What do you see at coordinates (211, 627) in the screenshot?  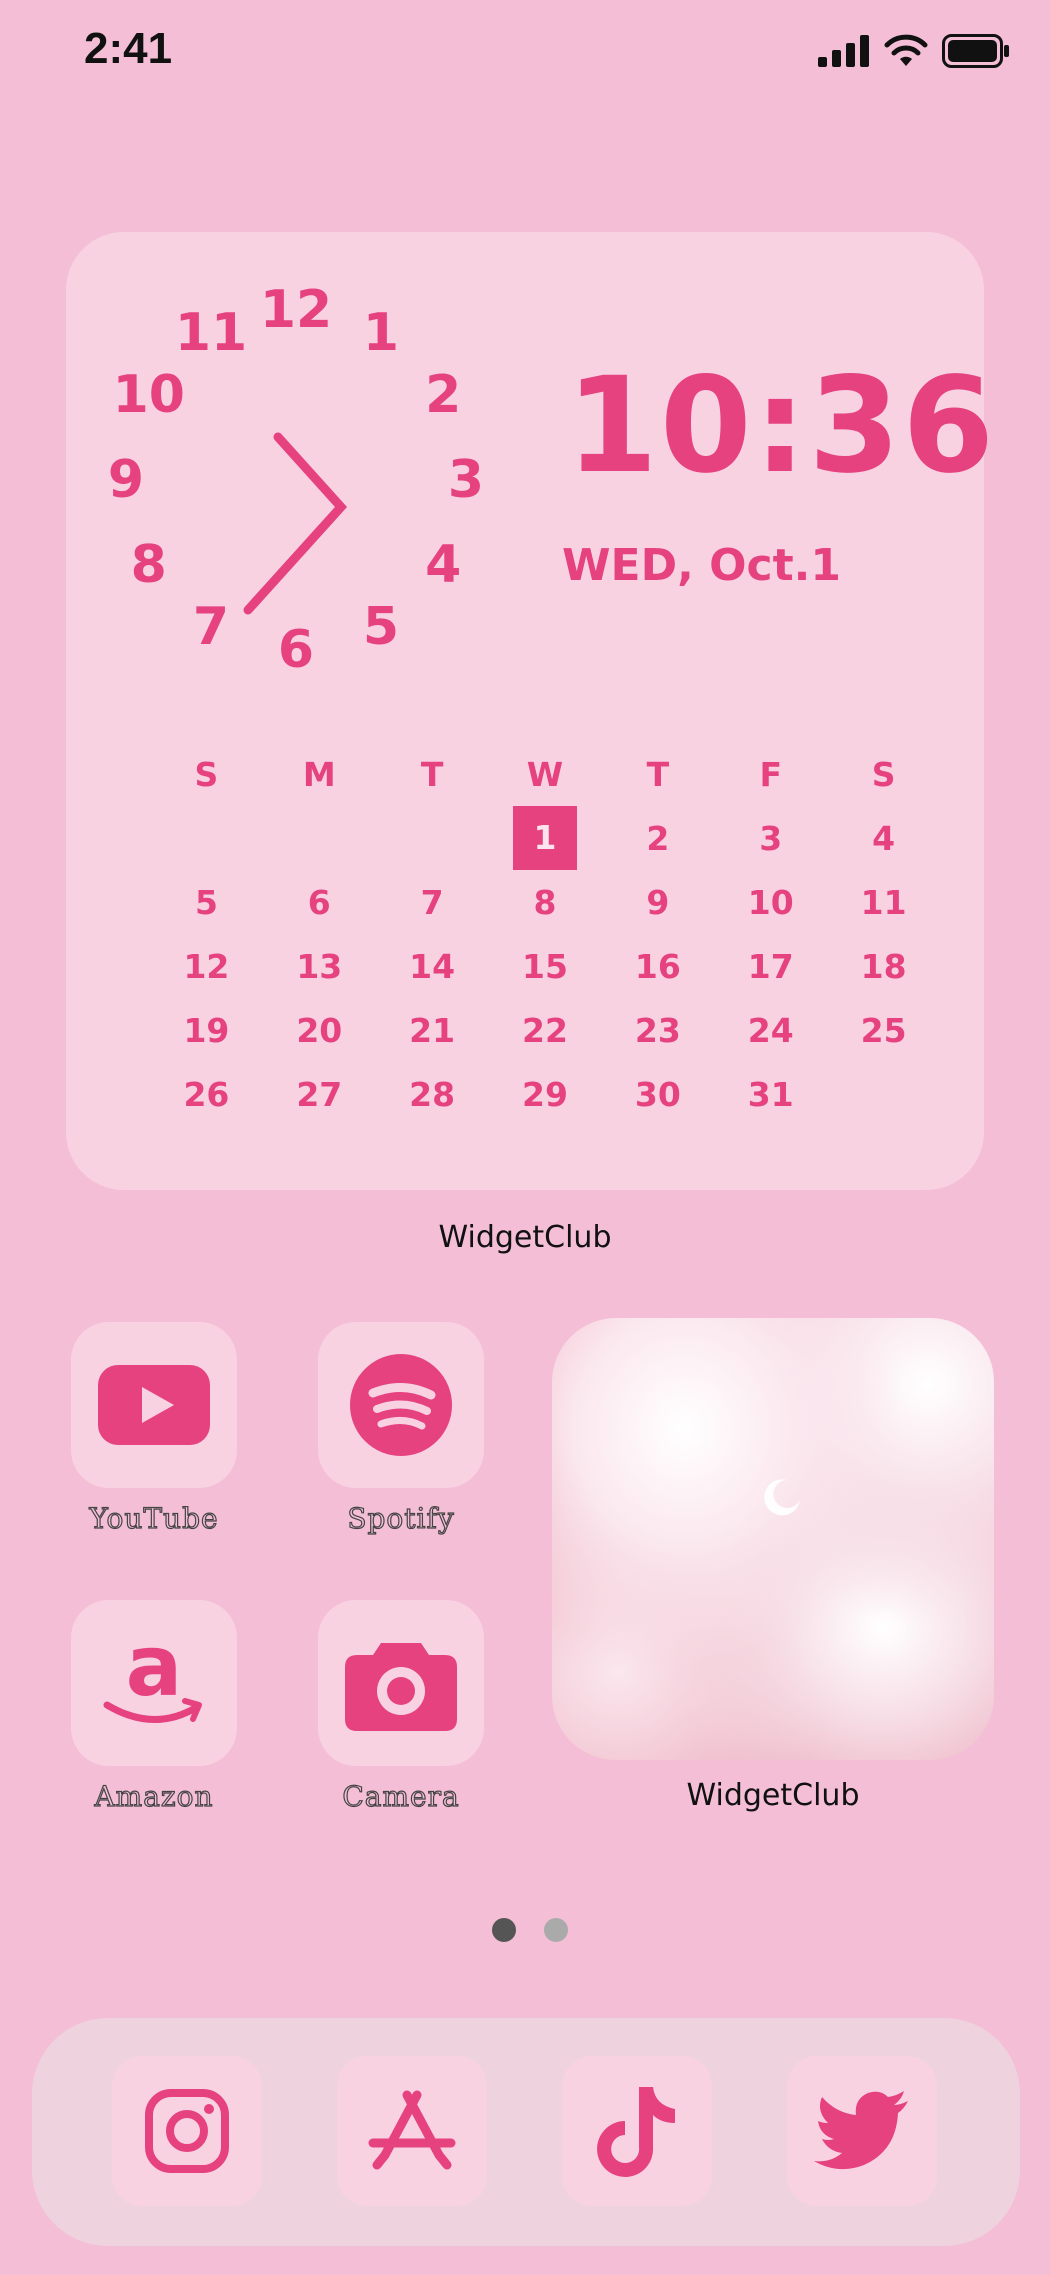 I see `clock-numeral: 7` at bounding box center [211, 627].